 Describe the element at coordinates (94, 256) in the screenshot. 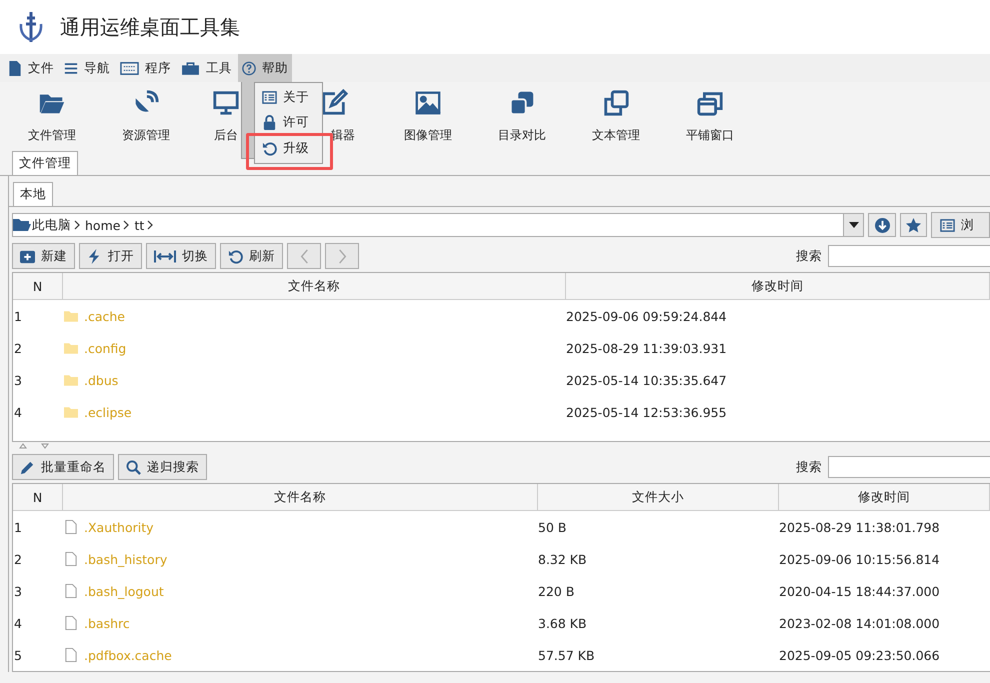

I see `lightning-icon` at that location.